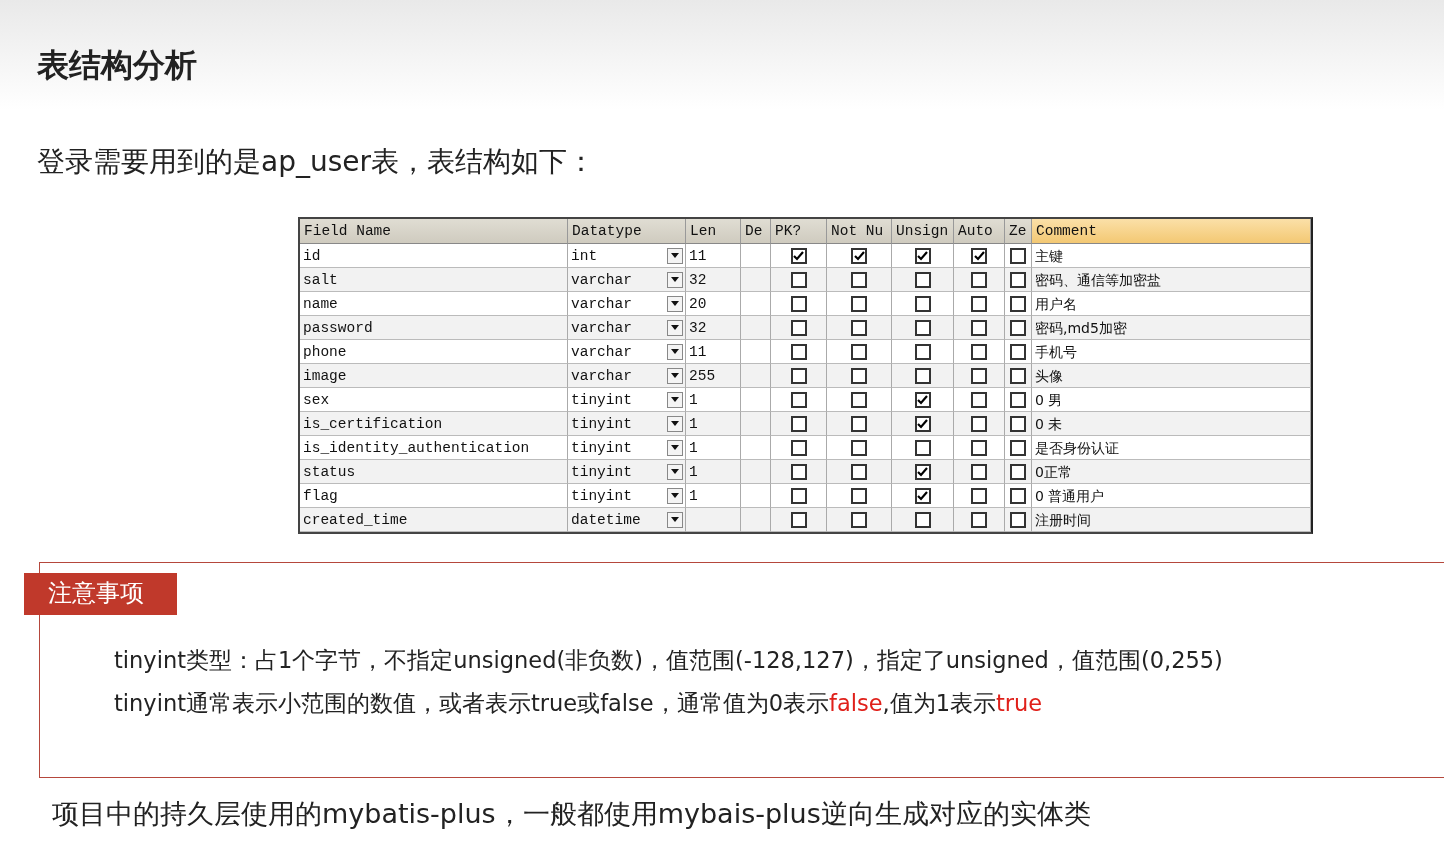 The width and height of the screenshot is (1444, 850). Describe the element at coordinates (1081, 328) in the screenshot. I see `table-cell-text: 密码,md5加密` at that location.